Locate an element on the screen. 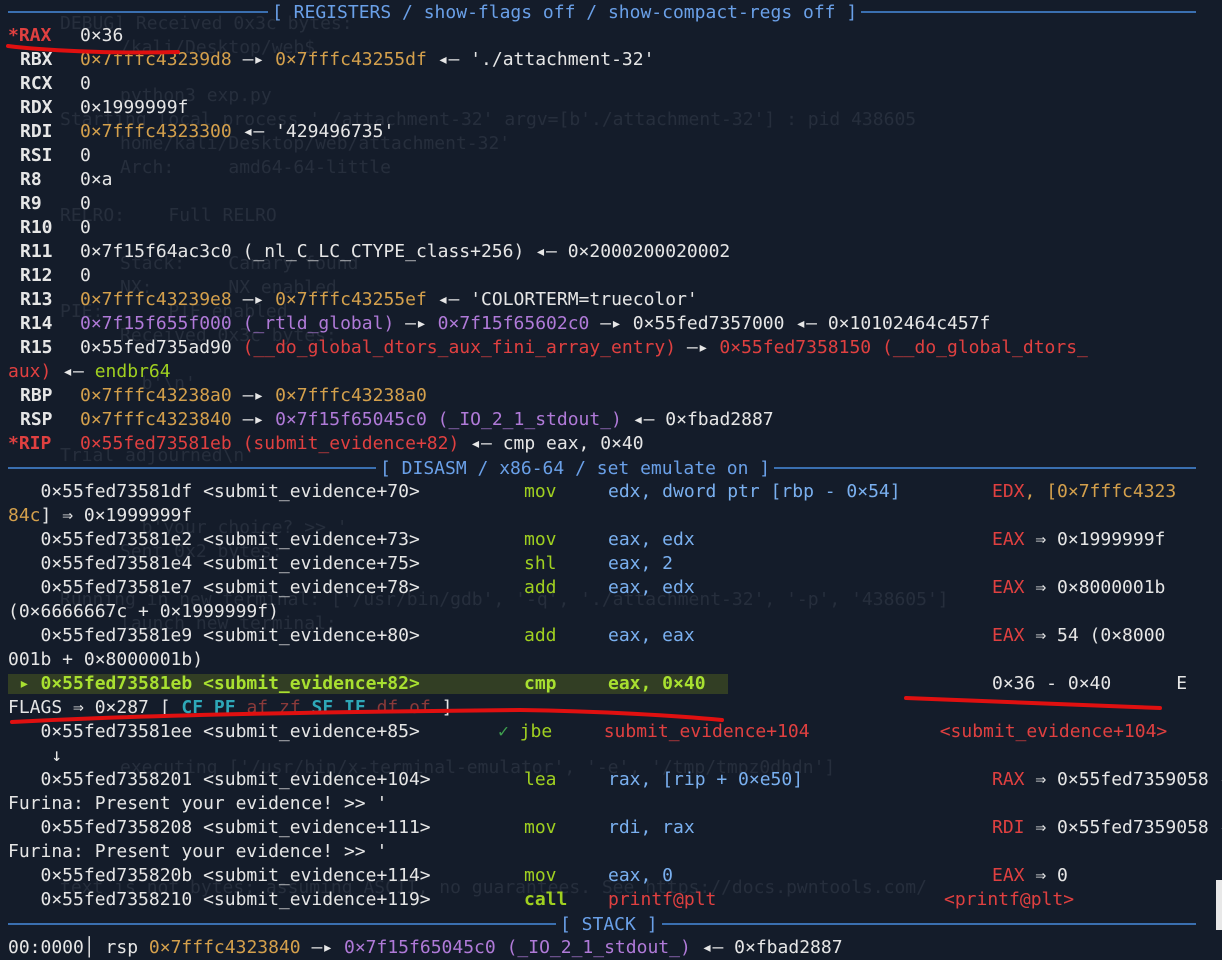 The image size is (1222, 960). register-row: RCX 0 is located at coordinates (49, 84).